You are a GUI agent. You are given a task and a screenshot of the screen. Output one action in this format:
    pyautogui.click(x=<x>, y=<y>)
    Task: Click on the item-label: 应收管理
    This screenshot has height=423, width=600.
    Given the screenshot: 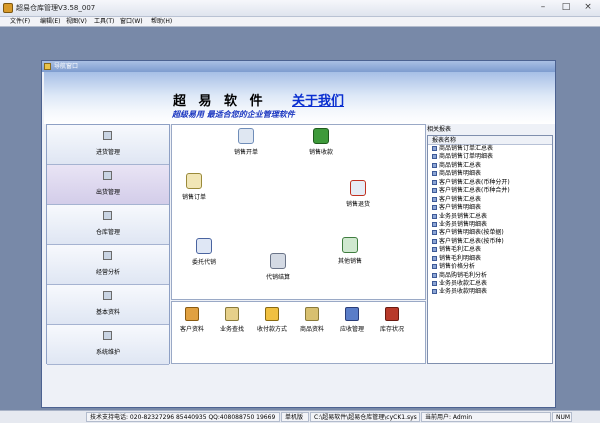 What is the action you would take?
    pyautogui.click(x=351, y=329)
    